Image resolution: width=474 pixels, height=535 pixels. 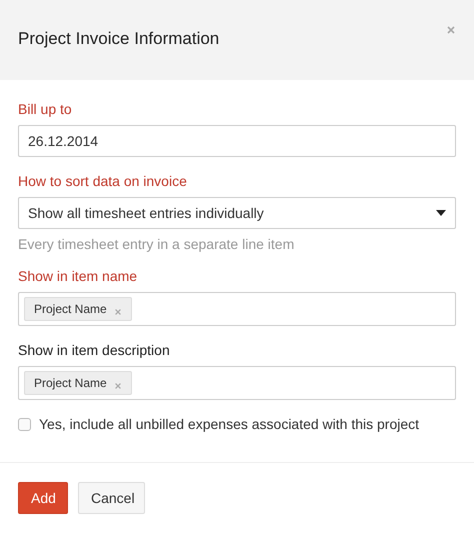 What do you see at coordinates (24, 424) in the screenshot?
I see `checkbox` at bounding box center [24, 424].